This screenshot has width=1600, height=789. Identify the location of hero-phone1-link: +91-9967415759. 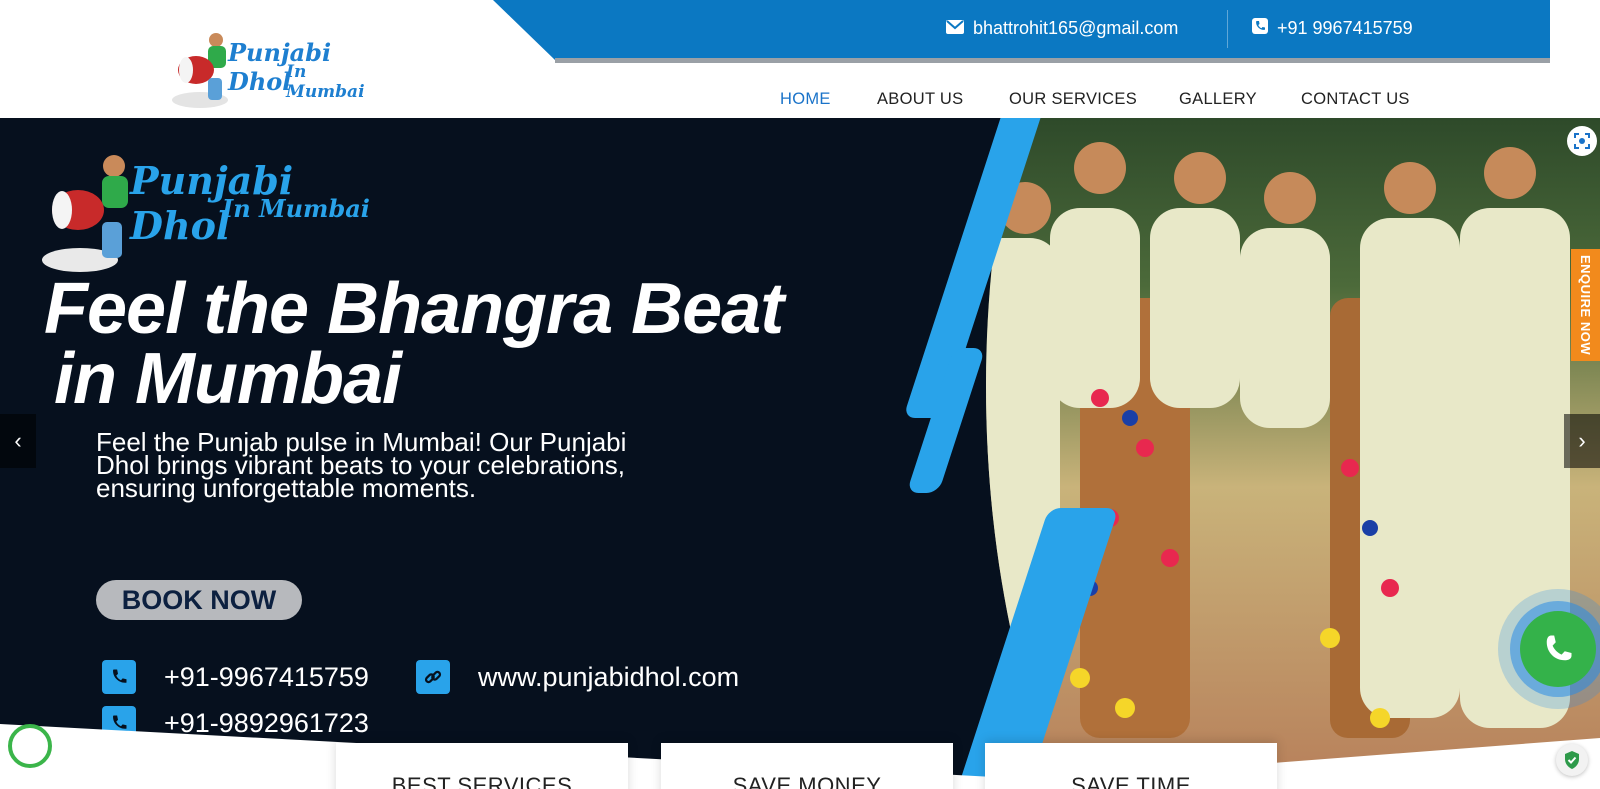
(235, 677).